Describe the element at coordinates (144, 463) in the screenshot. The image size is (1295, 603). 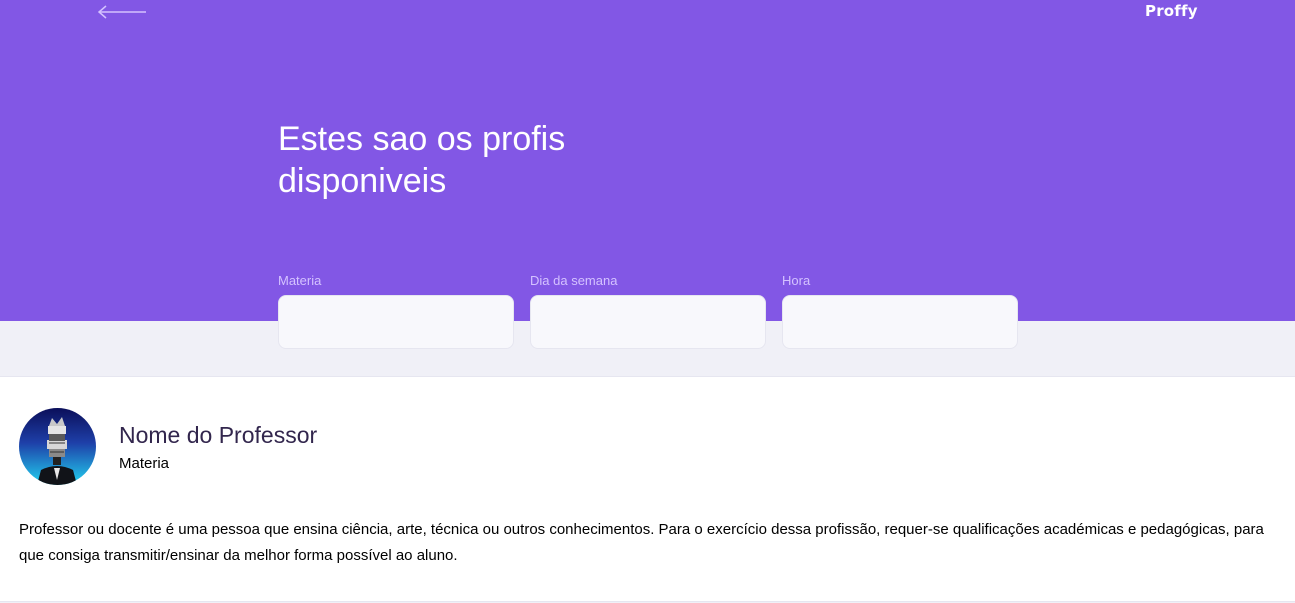
I see `teacher-subject: Materia` at that location.